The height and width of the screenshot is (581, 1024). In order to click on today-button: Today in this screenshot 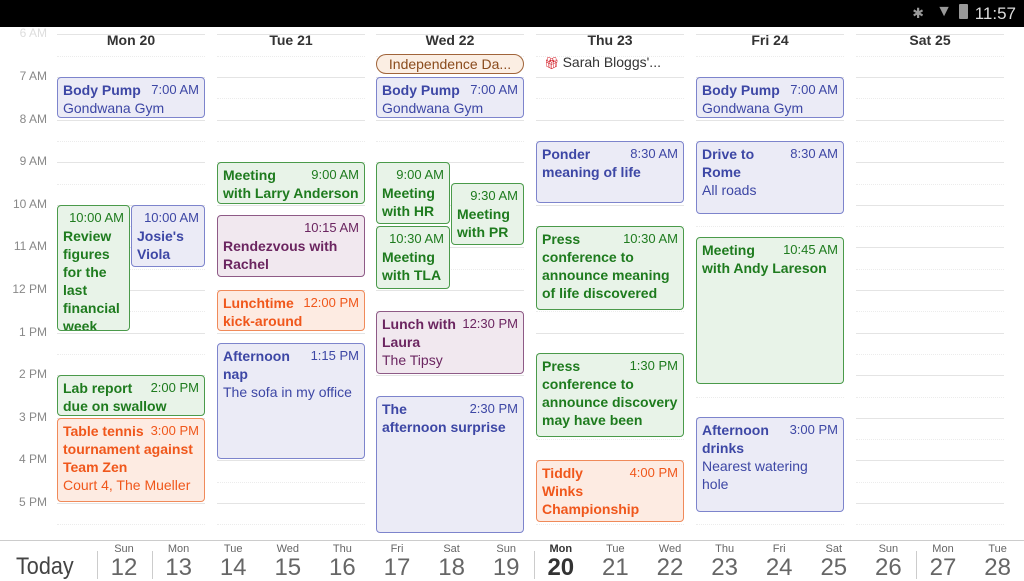, I will do `click(45, 567)`.